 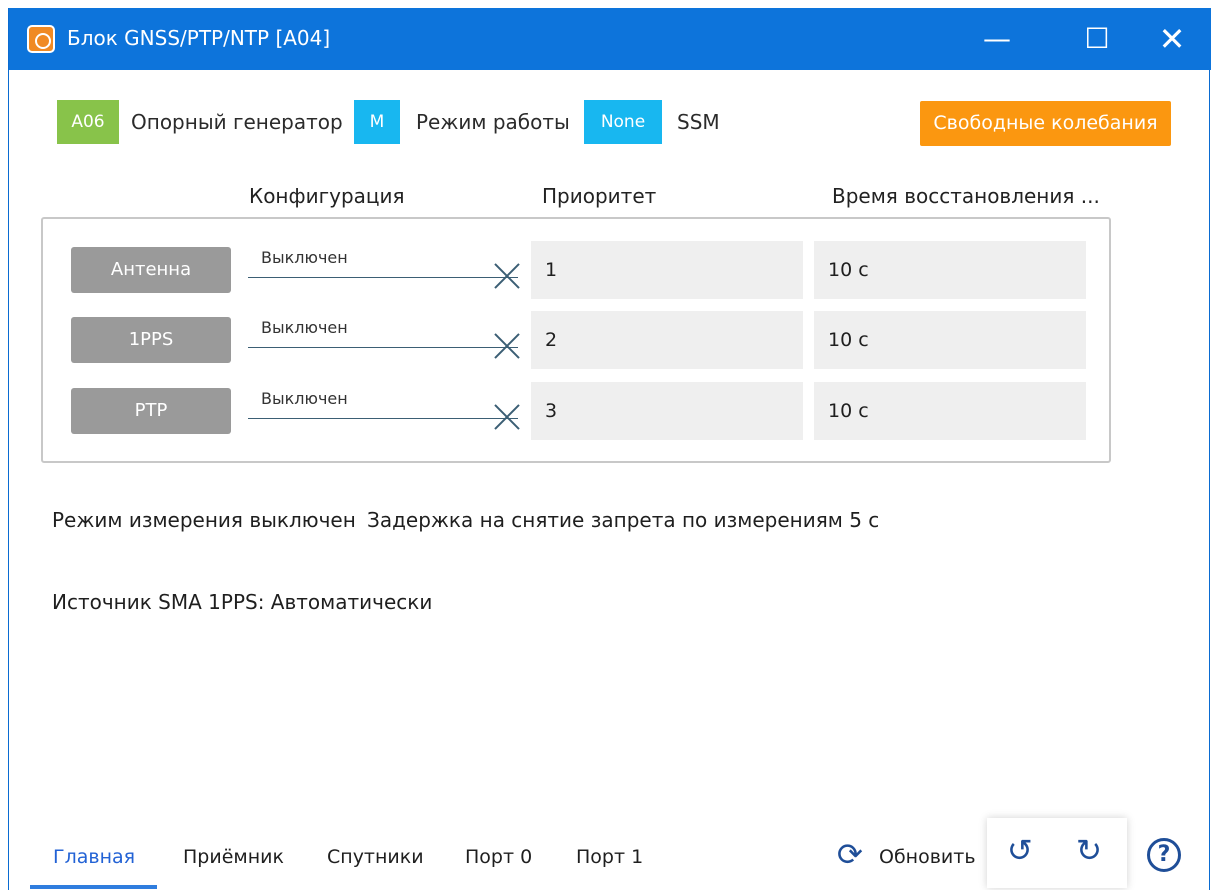 I want to click on generator-badge: A06, so click(x=88, y=122).